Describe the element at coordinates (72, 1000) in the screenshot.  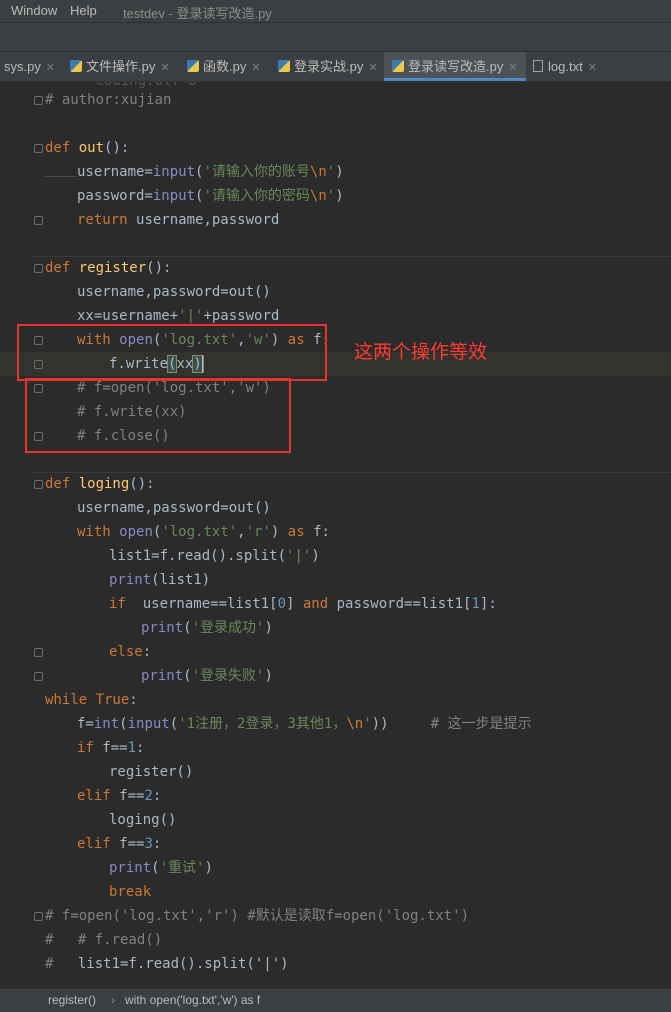
I see `breadcrumb-item-register: register()` at that location.